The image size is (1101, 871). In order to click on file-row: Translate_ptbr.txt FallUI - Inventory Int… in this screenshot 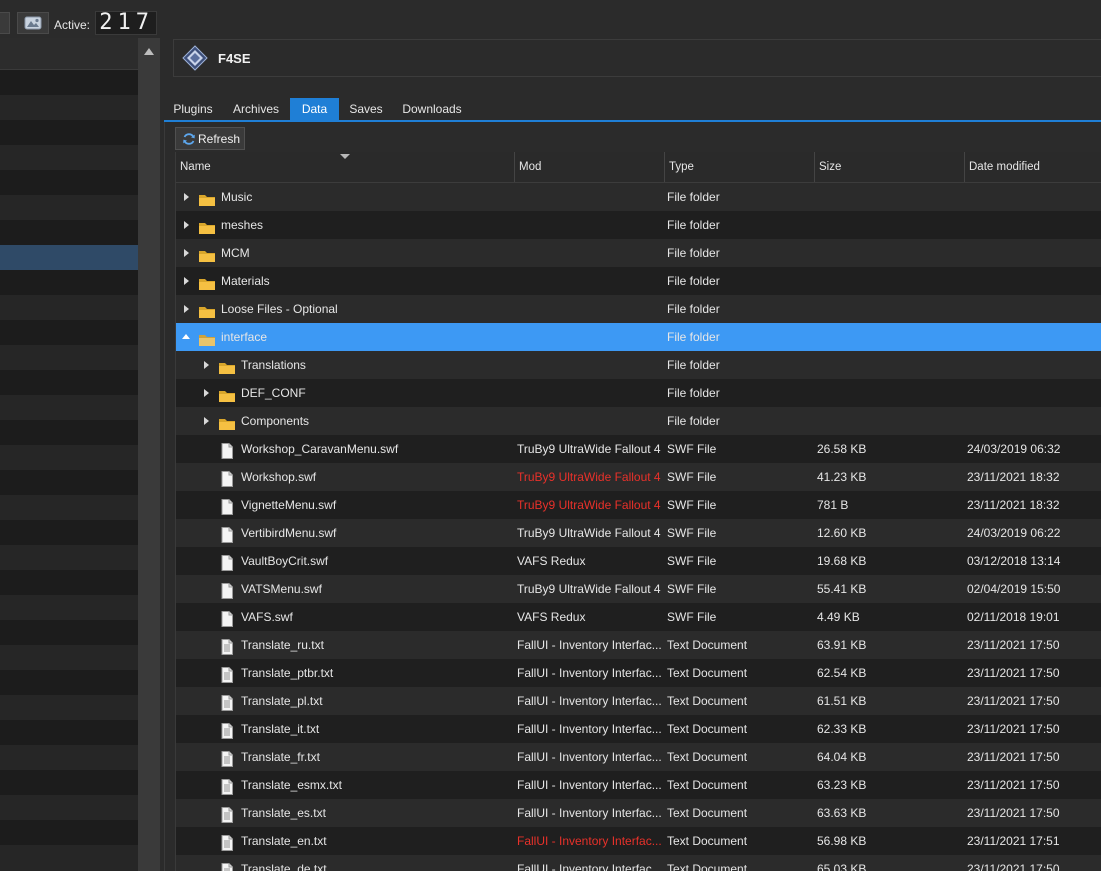, I will do `click(638, 673)`.